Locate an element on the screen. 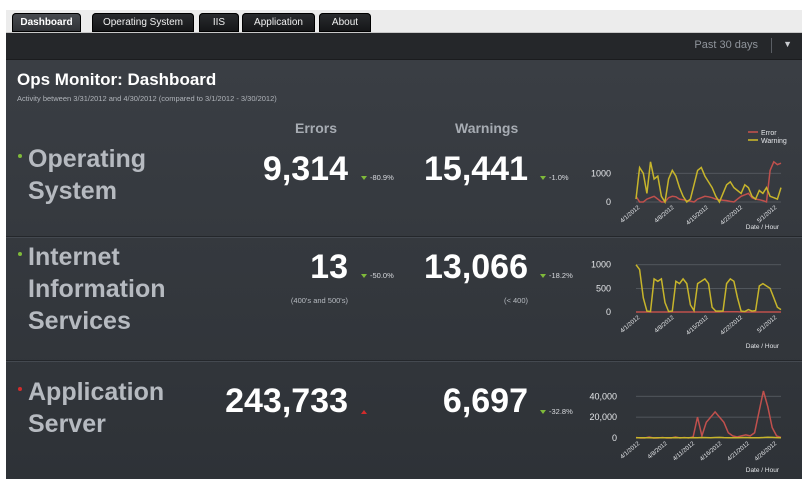 The width and height of the screenshot is (806, 479). warnings-count: 13,066 is located at coordinates (476, 267).